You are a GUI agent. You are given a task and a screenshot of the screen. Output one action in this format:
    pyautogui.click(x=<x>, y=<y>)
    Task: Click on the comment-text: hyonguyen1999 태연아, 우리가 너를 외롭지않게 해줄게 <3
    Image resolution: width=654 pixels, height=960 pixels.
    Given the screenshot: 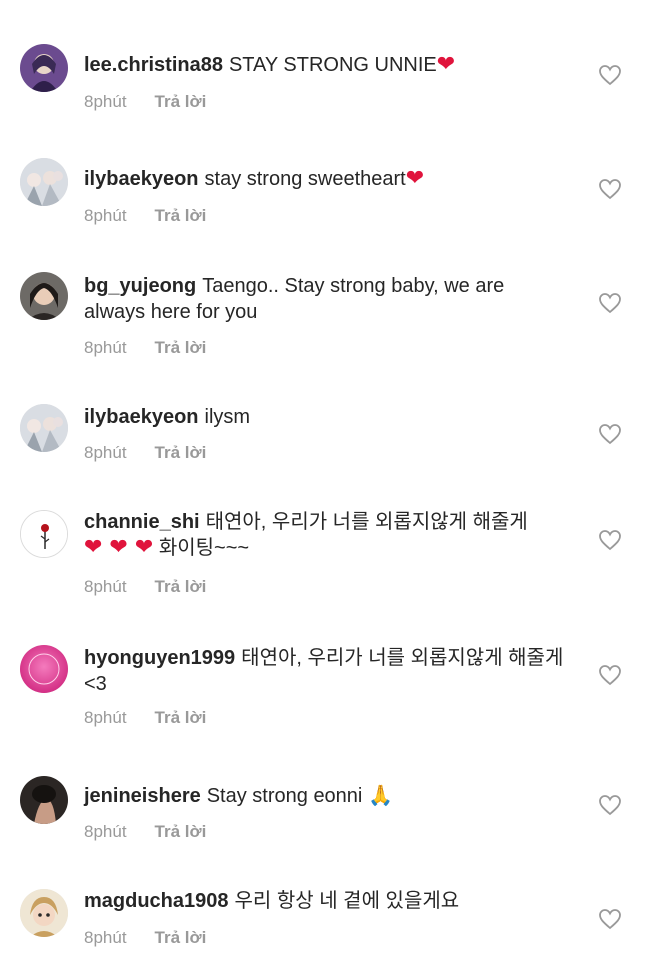 What is the action you would take?
    pyautogui.click(x=324, y=671)
    